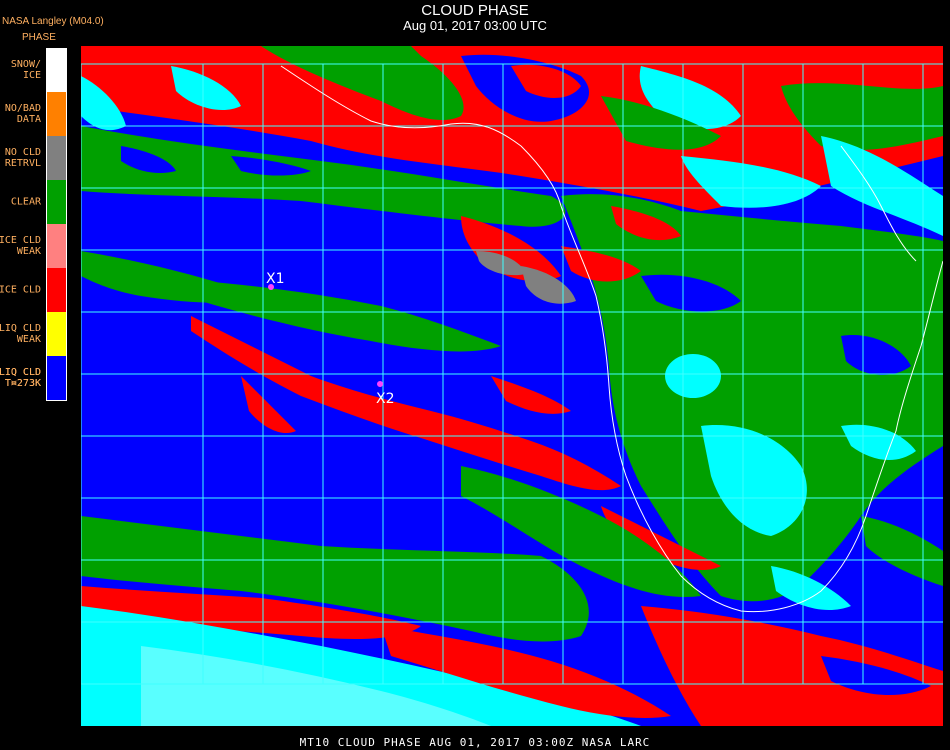 Image resolution: width=950 pixels, height=750 pixels. What do you see at coordinates (25, 202) in the screenshot?
I see `legend-label: CLEAR` at bounding box center [25, 202].